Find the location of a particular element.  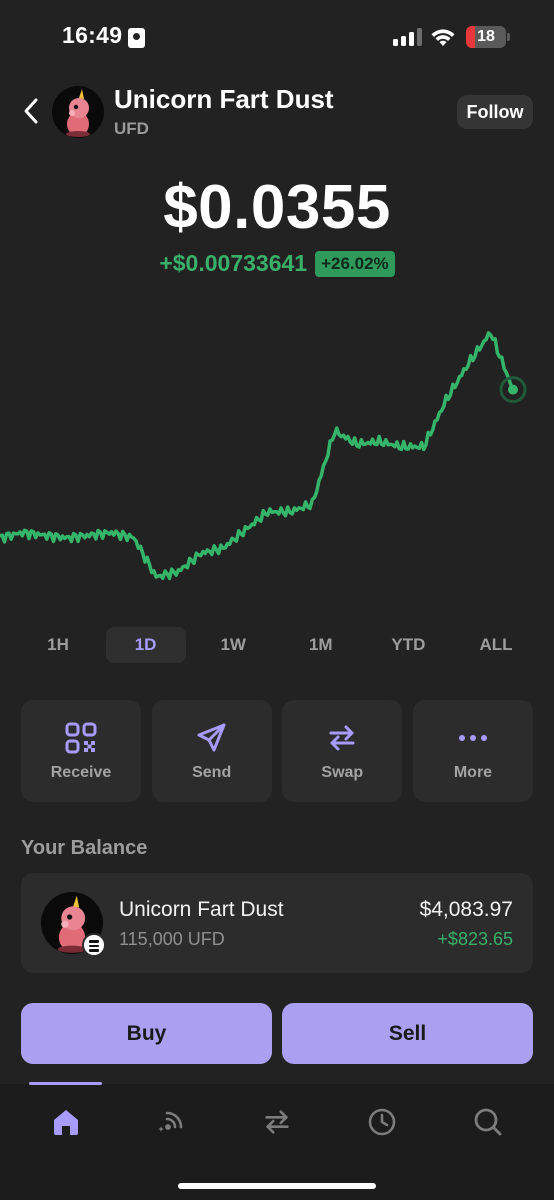

balance-token-name: Unicorn Fart Dust is located at coordinates (201, 909).